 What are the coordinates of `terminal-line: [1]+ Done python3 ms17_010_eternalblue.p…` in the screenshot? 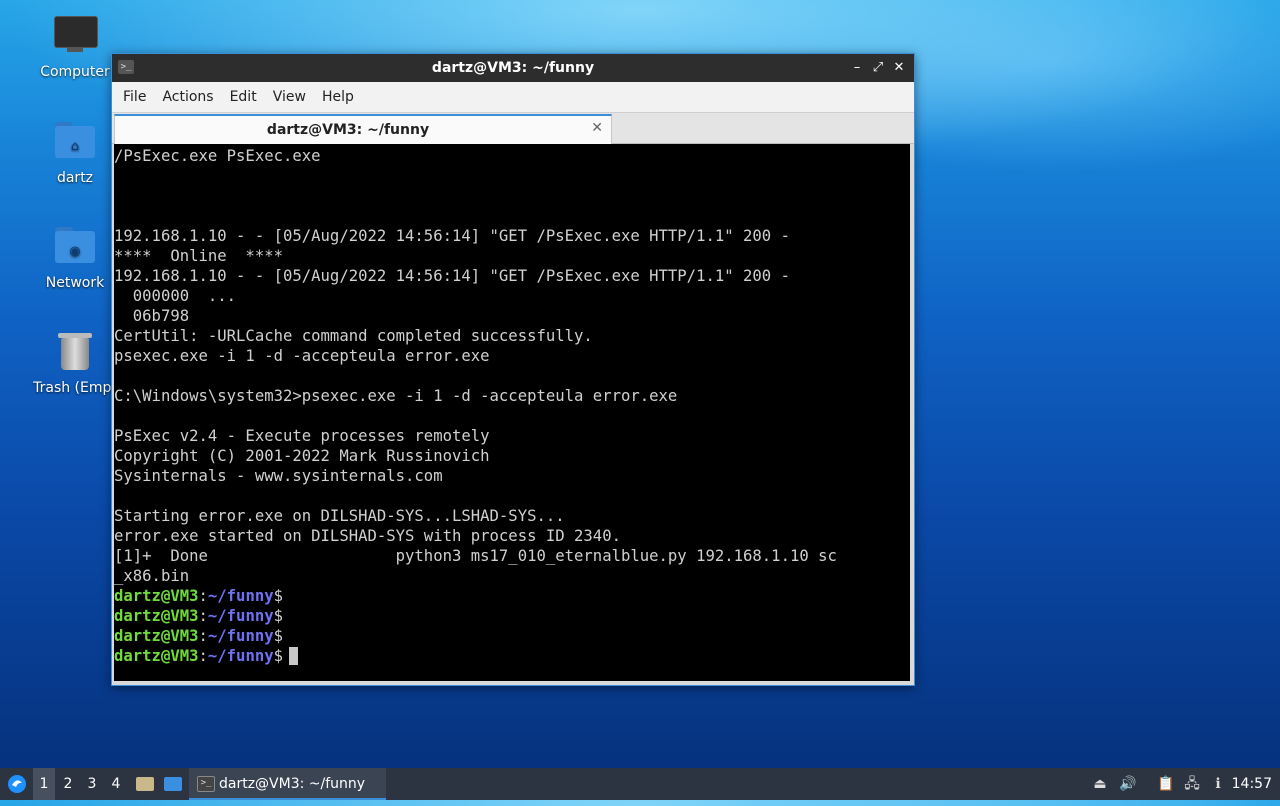 It's located at (475, 556).